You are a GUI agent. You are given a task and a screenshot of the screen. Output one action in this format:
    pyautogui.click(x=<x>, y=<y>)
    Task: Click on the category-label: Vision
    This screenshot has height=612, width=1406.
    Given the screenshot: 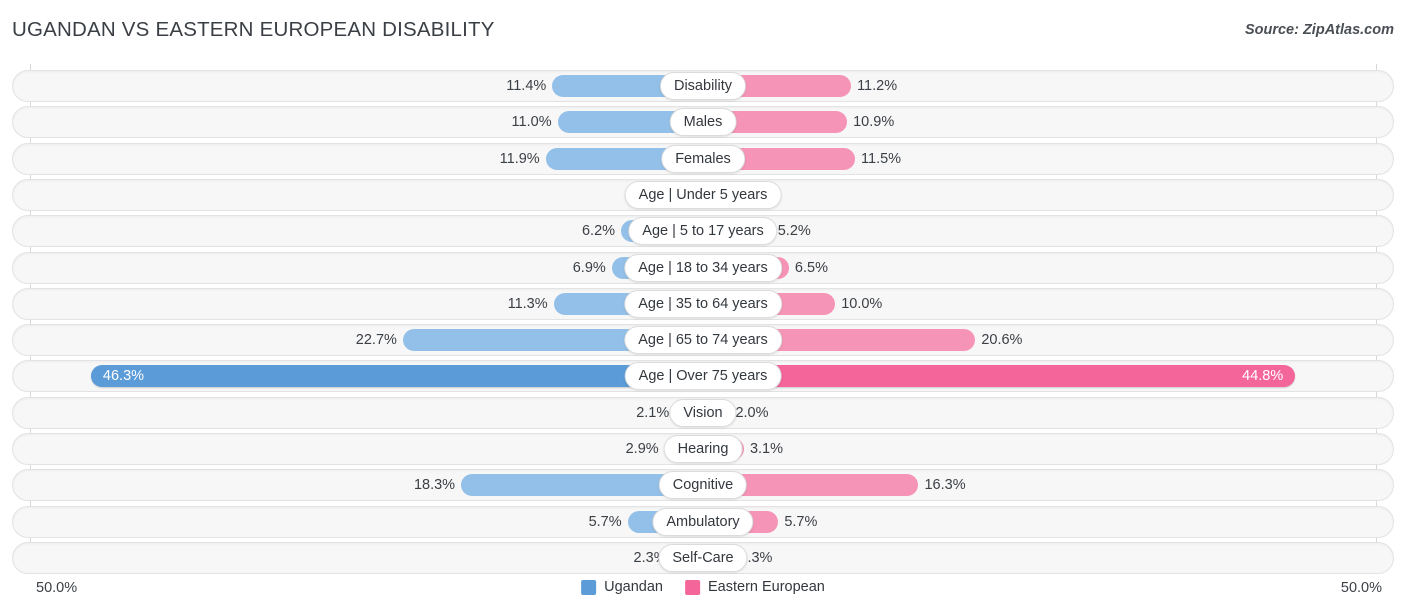 What is the action you would take?
    pyautogui.click(x=703, y=412)
    